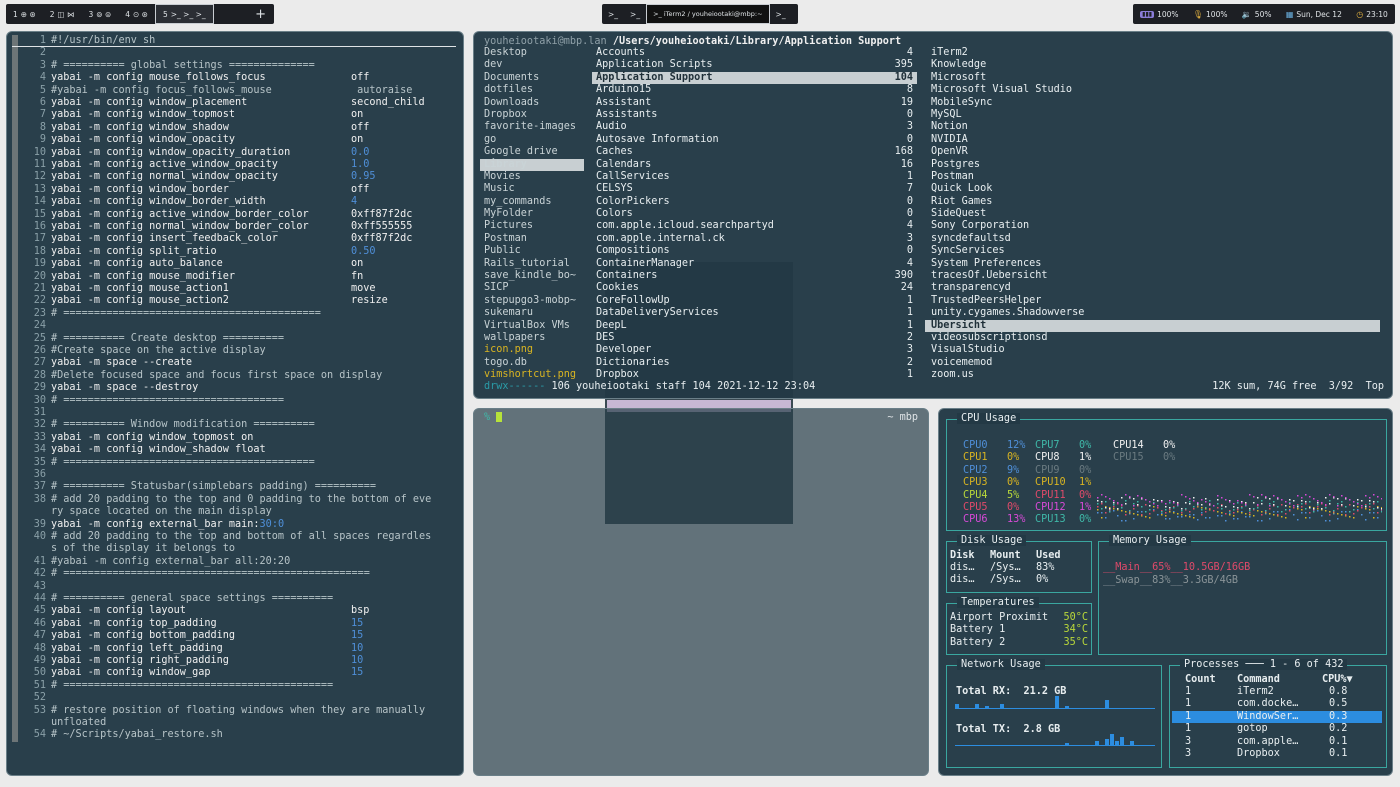  What do you see at coordinates (754, 177) in the screenshot?
I see `current-dir-item: CallServices 1` at bounding box center [754, 177].